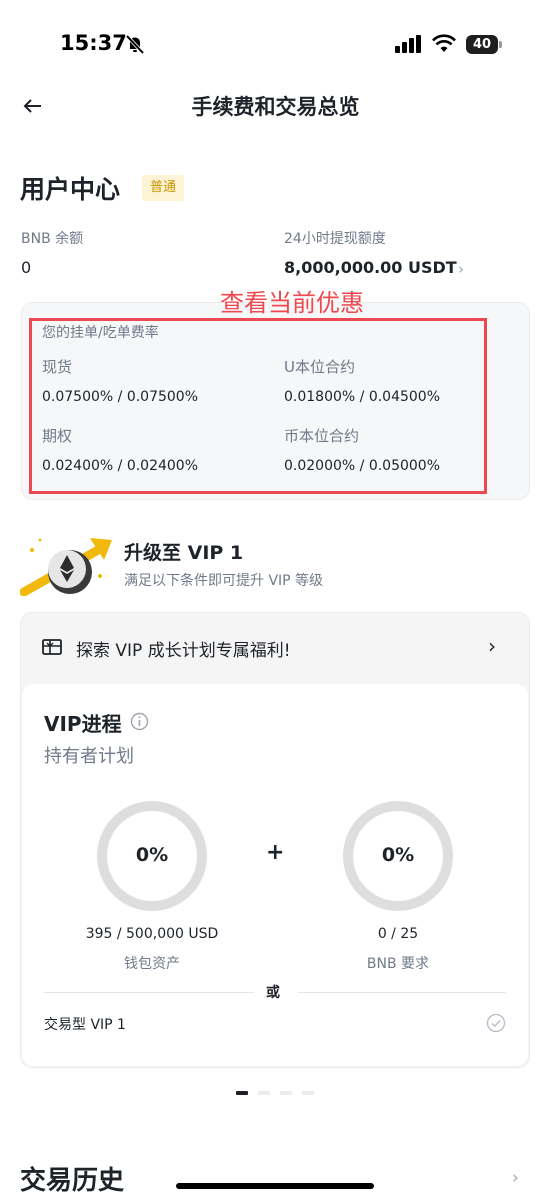 The height and width of the screenshot is (1200, 551). Describe the element at coordinates (335, 239) in the screenshot. I see `withdraw-limit-label: 24小时提现额度` at that location.